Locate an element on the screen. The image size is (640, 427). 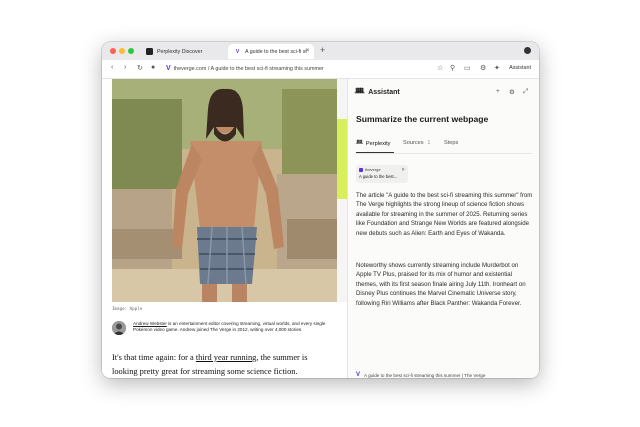
assistant-sparkle-icon: ✦ is located at coordinates (497, 68).